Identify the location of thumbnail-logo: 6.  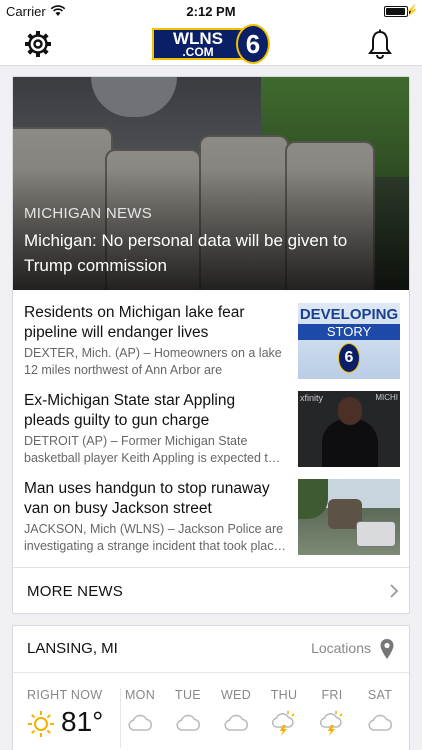
(349, 358).